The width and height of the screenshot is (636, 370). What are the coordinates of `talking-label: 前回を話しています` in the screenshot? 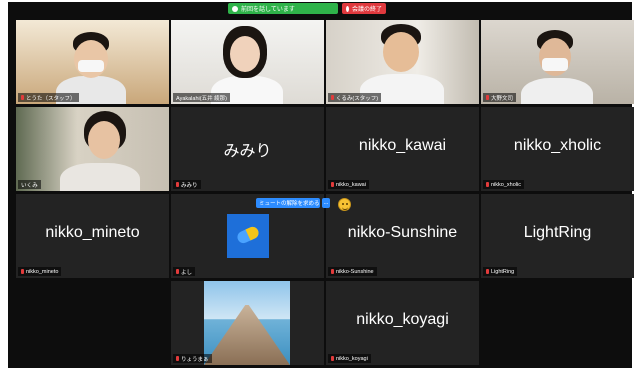 It's located at (268, 10).